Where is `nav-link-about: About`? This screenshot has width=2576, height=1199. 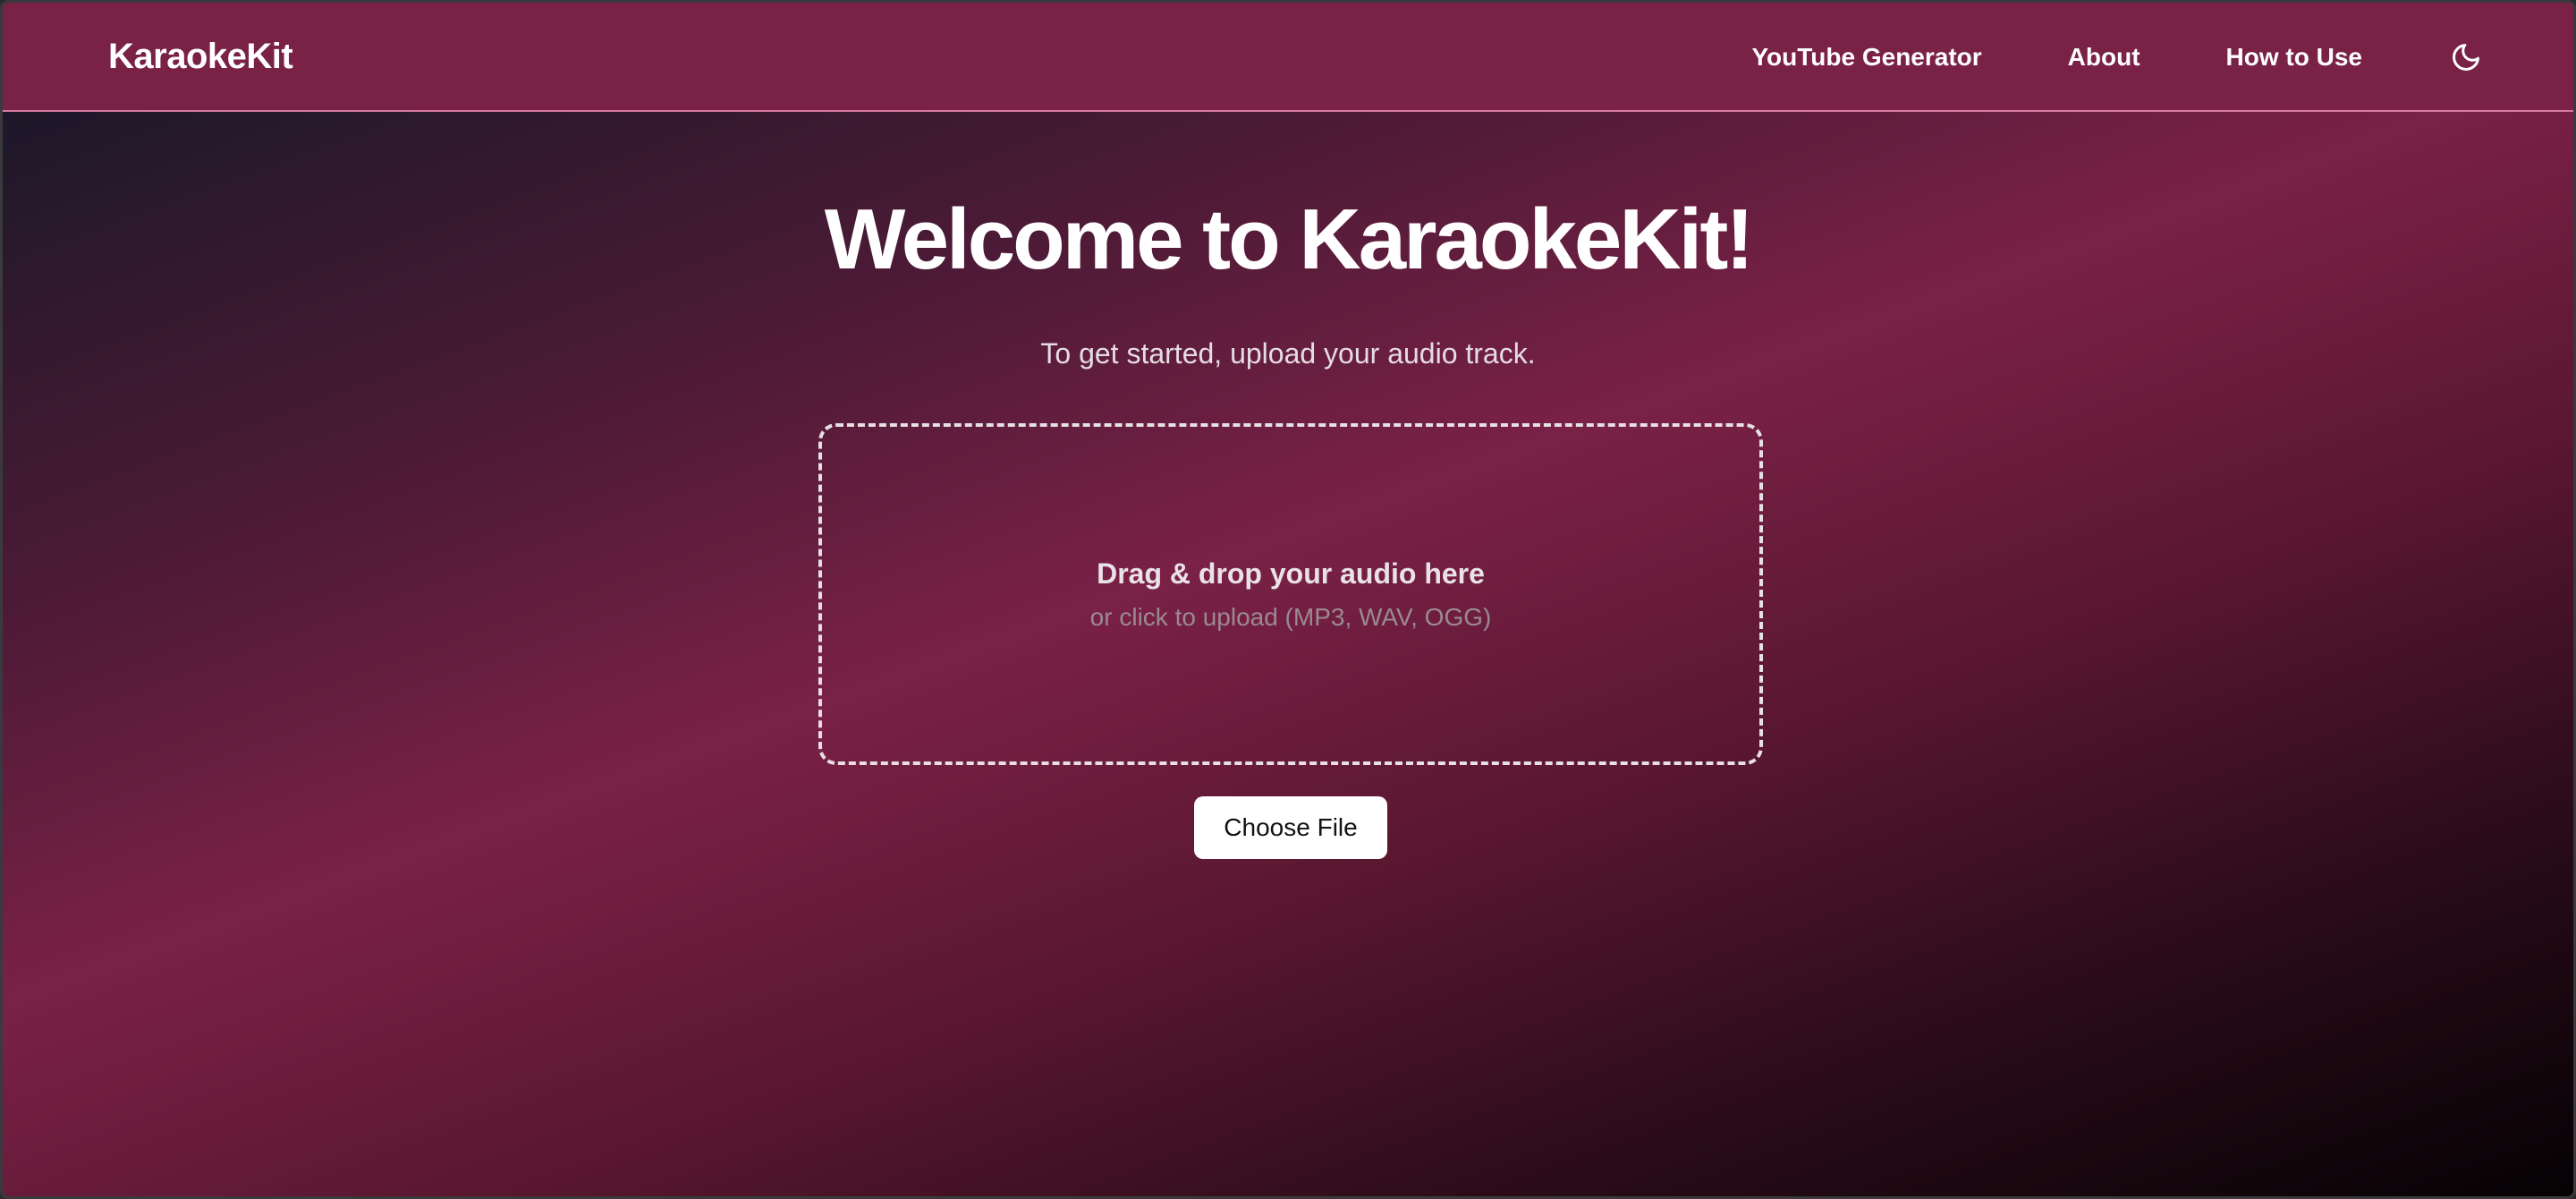
nav-link-about: About is located at coordinates (2104, 57).